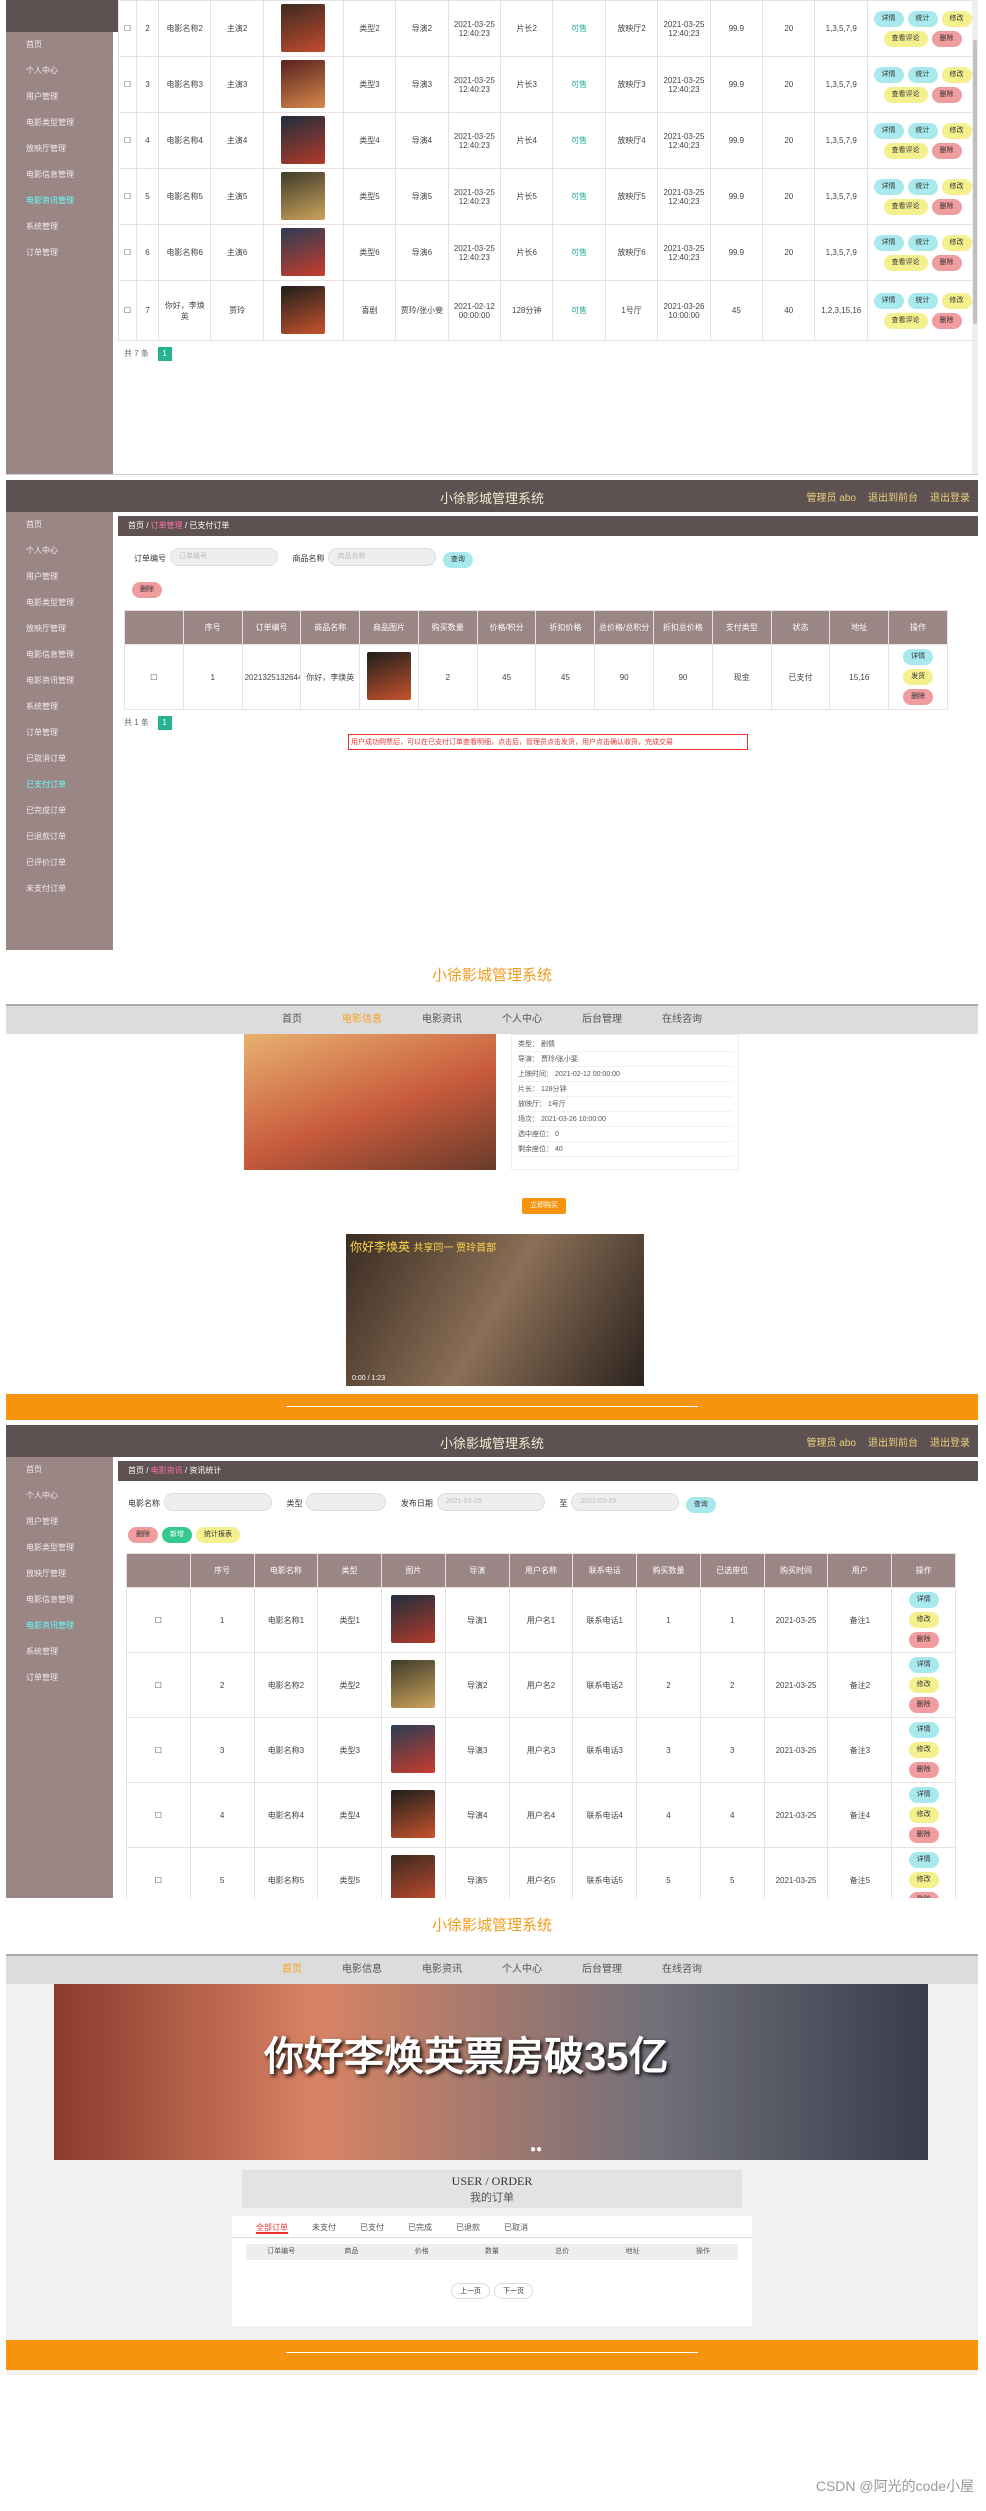 Image resolution: width=986 pixels, height=2511 pixels. I want to click on admin-user-link: 管理员 abo, so click(831, 1443).